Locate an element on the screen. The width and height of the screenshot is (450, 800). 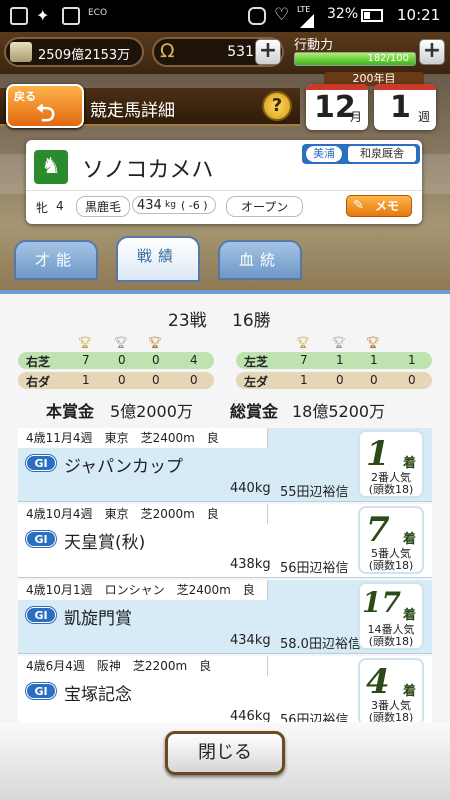
eco-icon: ECO is located at coordinates (98, 13).